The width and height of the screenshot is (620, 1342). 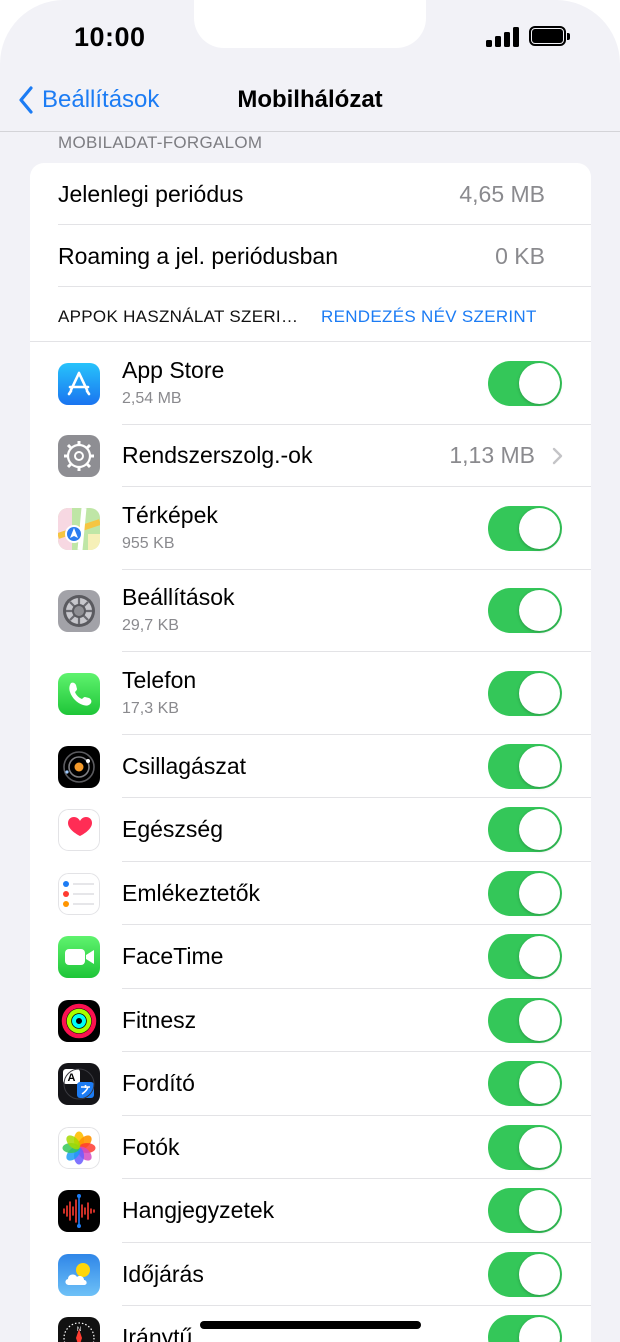 I want to click on app-name: Csillagászat, so click(x=184, y=766).